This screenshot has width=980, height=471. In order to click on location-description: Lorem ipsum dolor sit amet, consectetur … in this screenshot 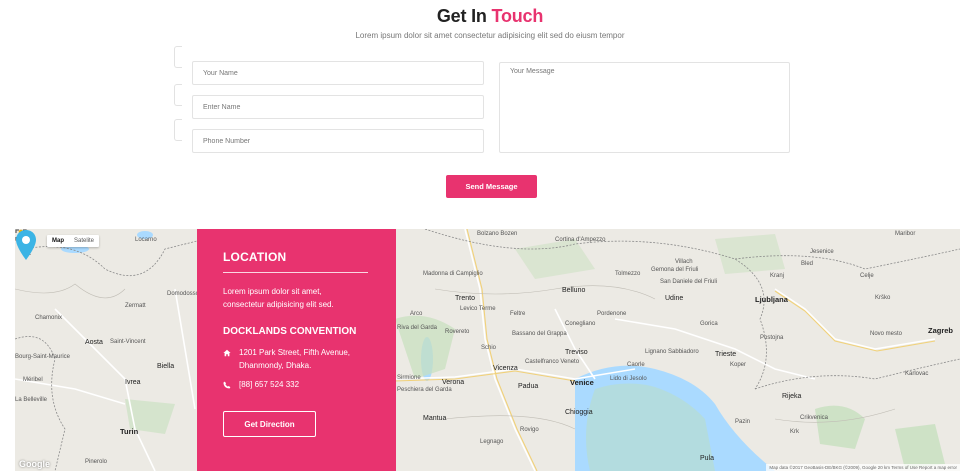, I will do `click(278, 298)`.